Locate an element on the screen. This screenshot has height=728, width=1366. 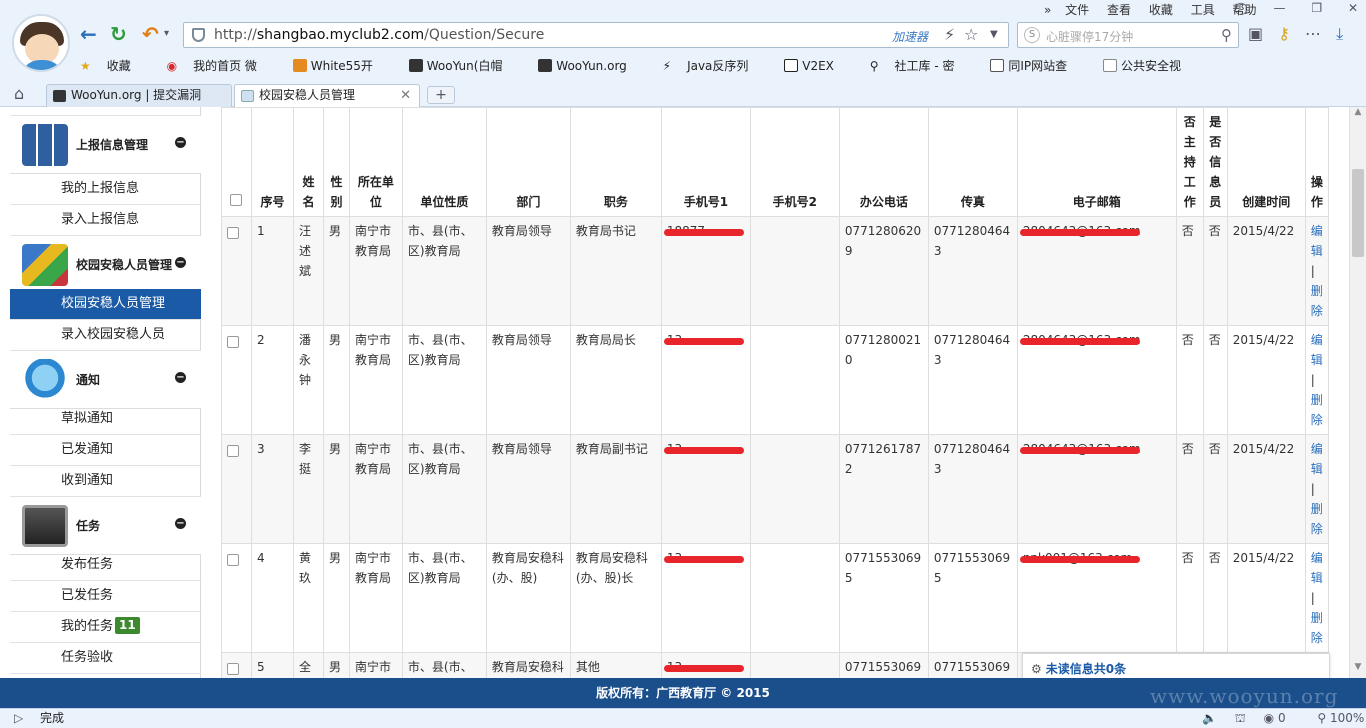
sidebar-item-draft-notice: 草拟通知 is located at coordinates (105, 419).